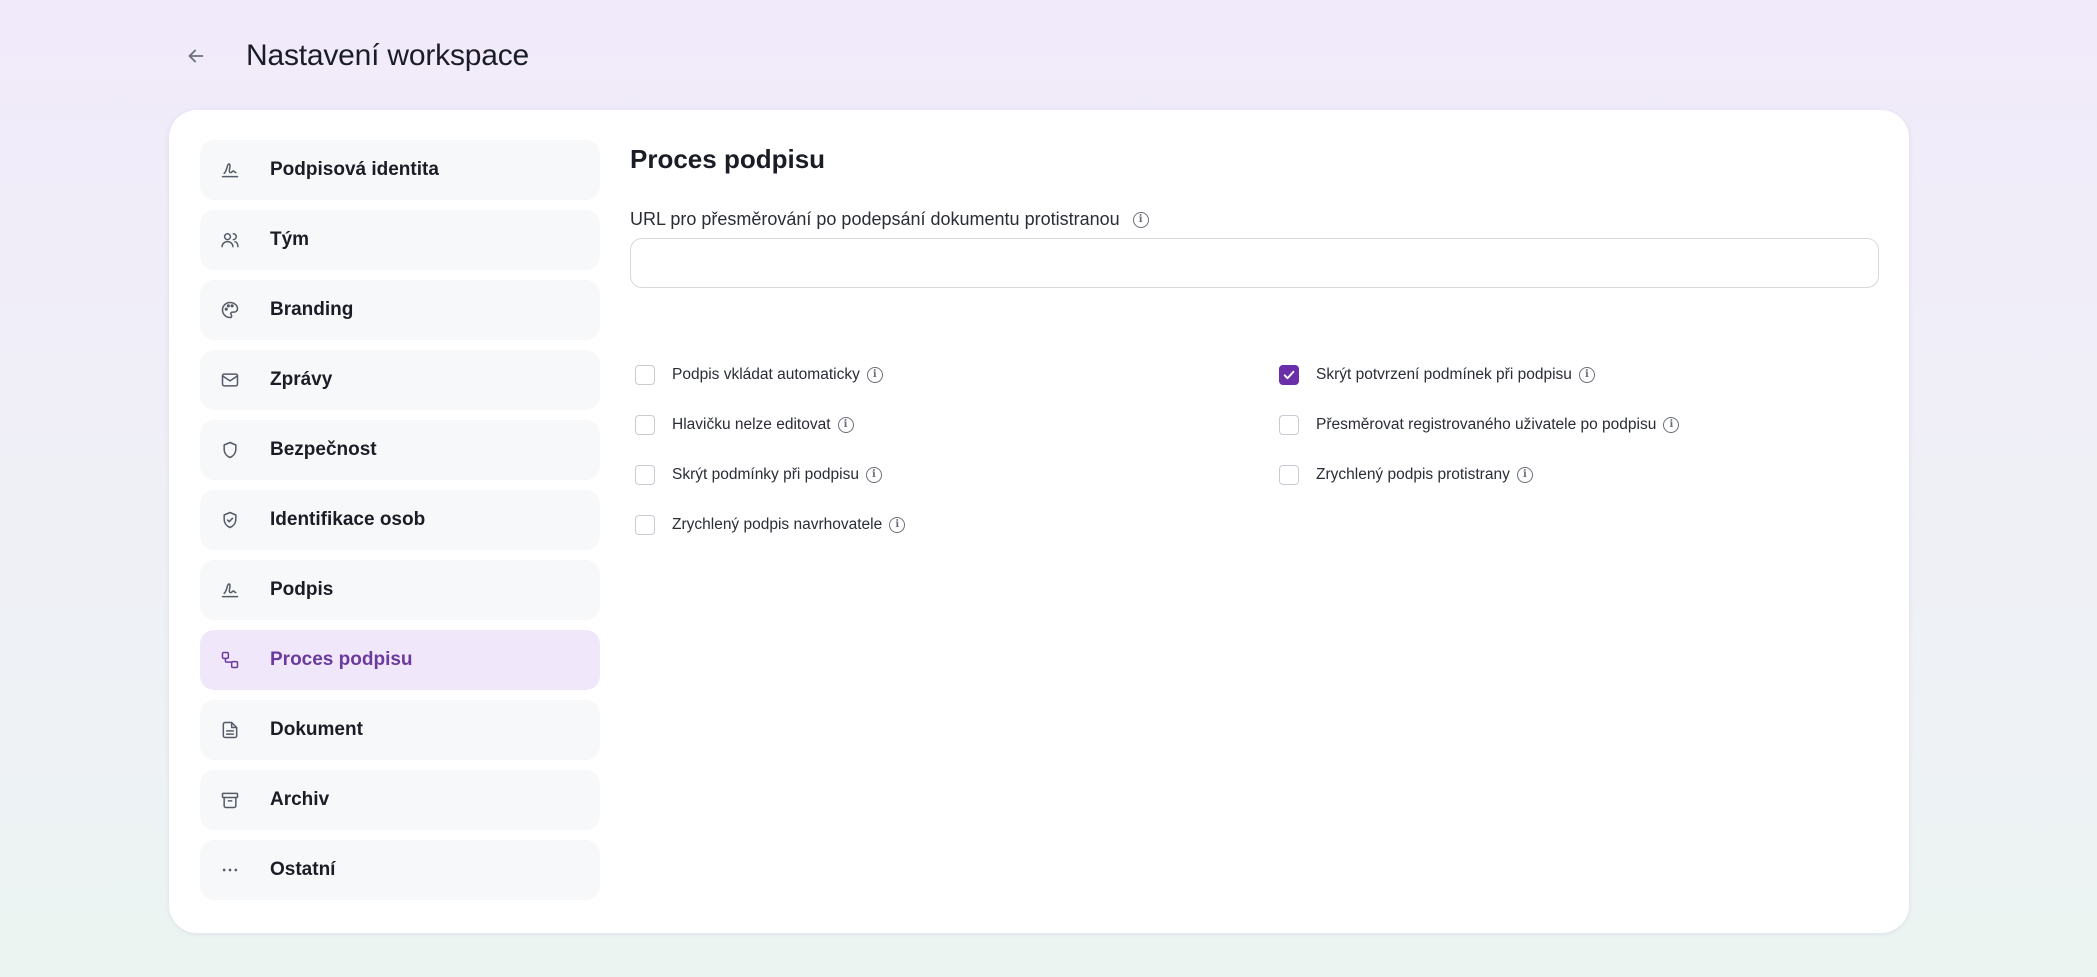 This screenshot has height=977, width=2097. I want to click on sidebar-item-archiv: Archiv, so click(400, 800).